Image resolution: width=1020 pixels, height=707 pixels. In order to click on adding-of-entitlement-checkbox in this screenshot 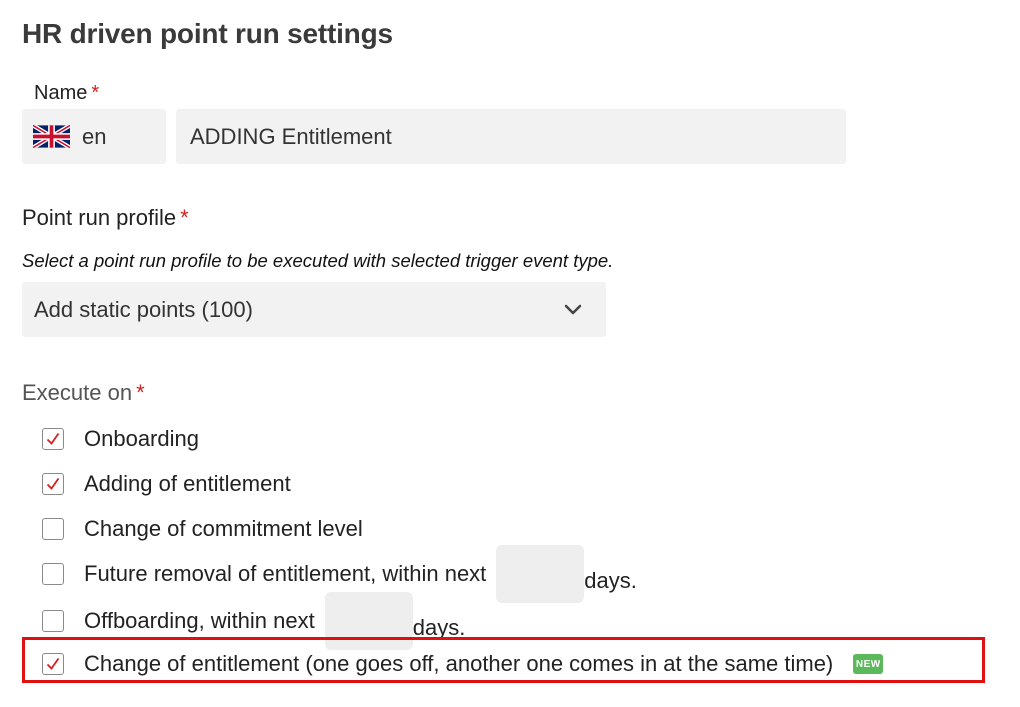, I will do `click(53, 484)`.